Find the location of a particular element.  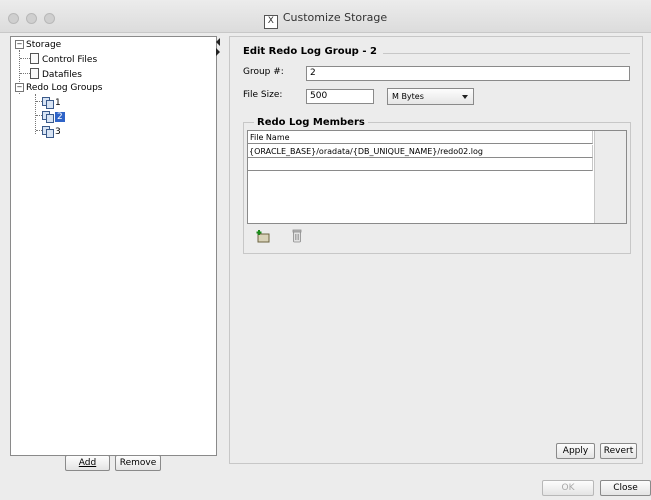

revert-button: Revert is located at coordinates (618, 451).